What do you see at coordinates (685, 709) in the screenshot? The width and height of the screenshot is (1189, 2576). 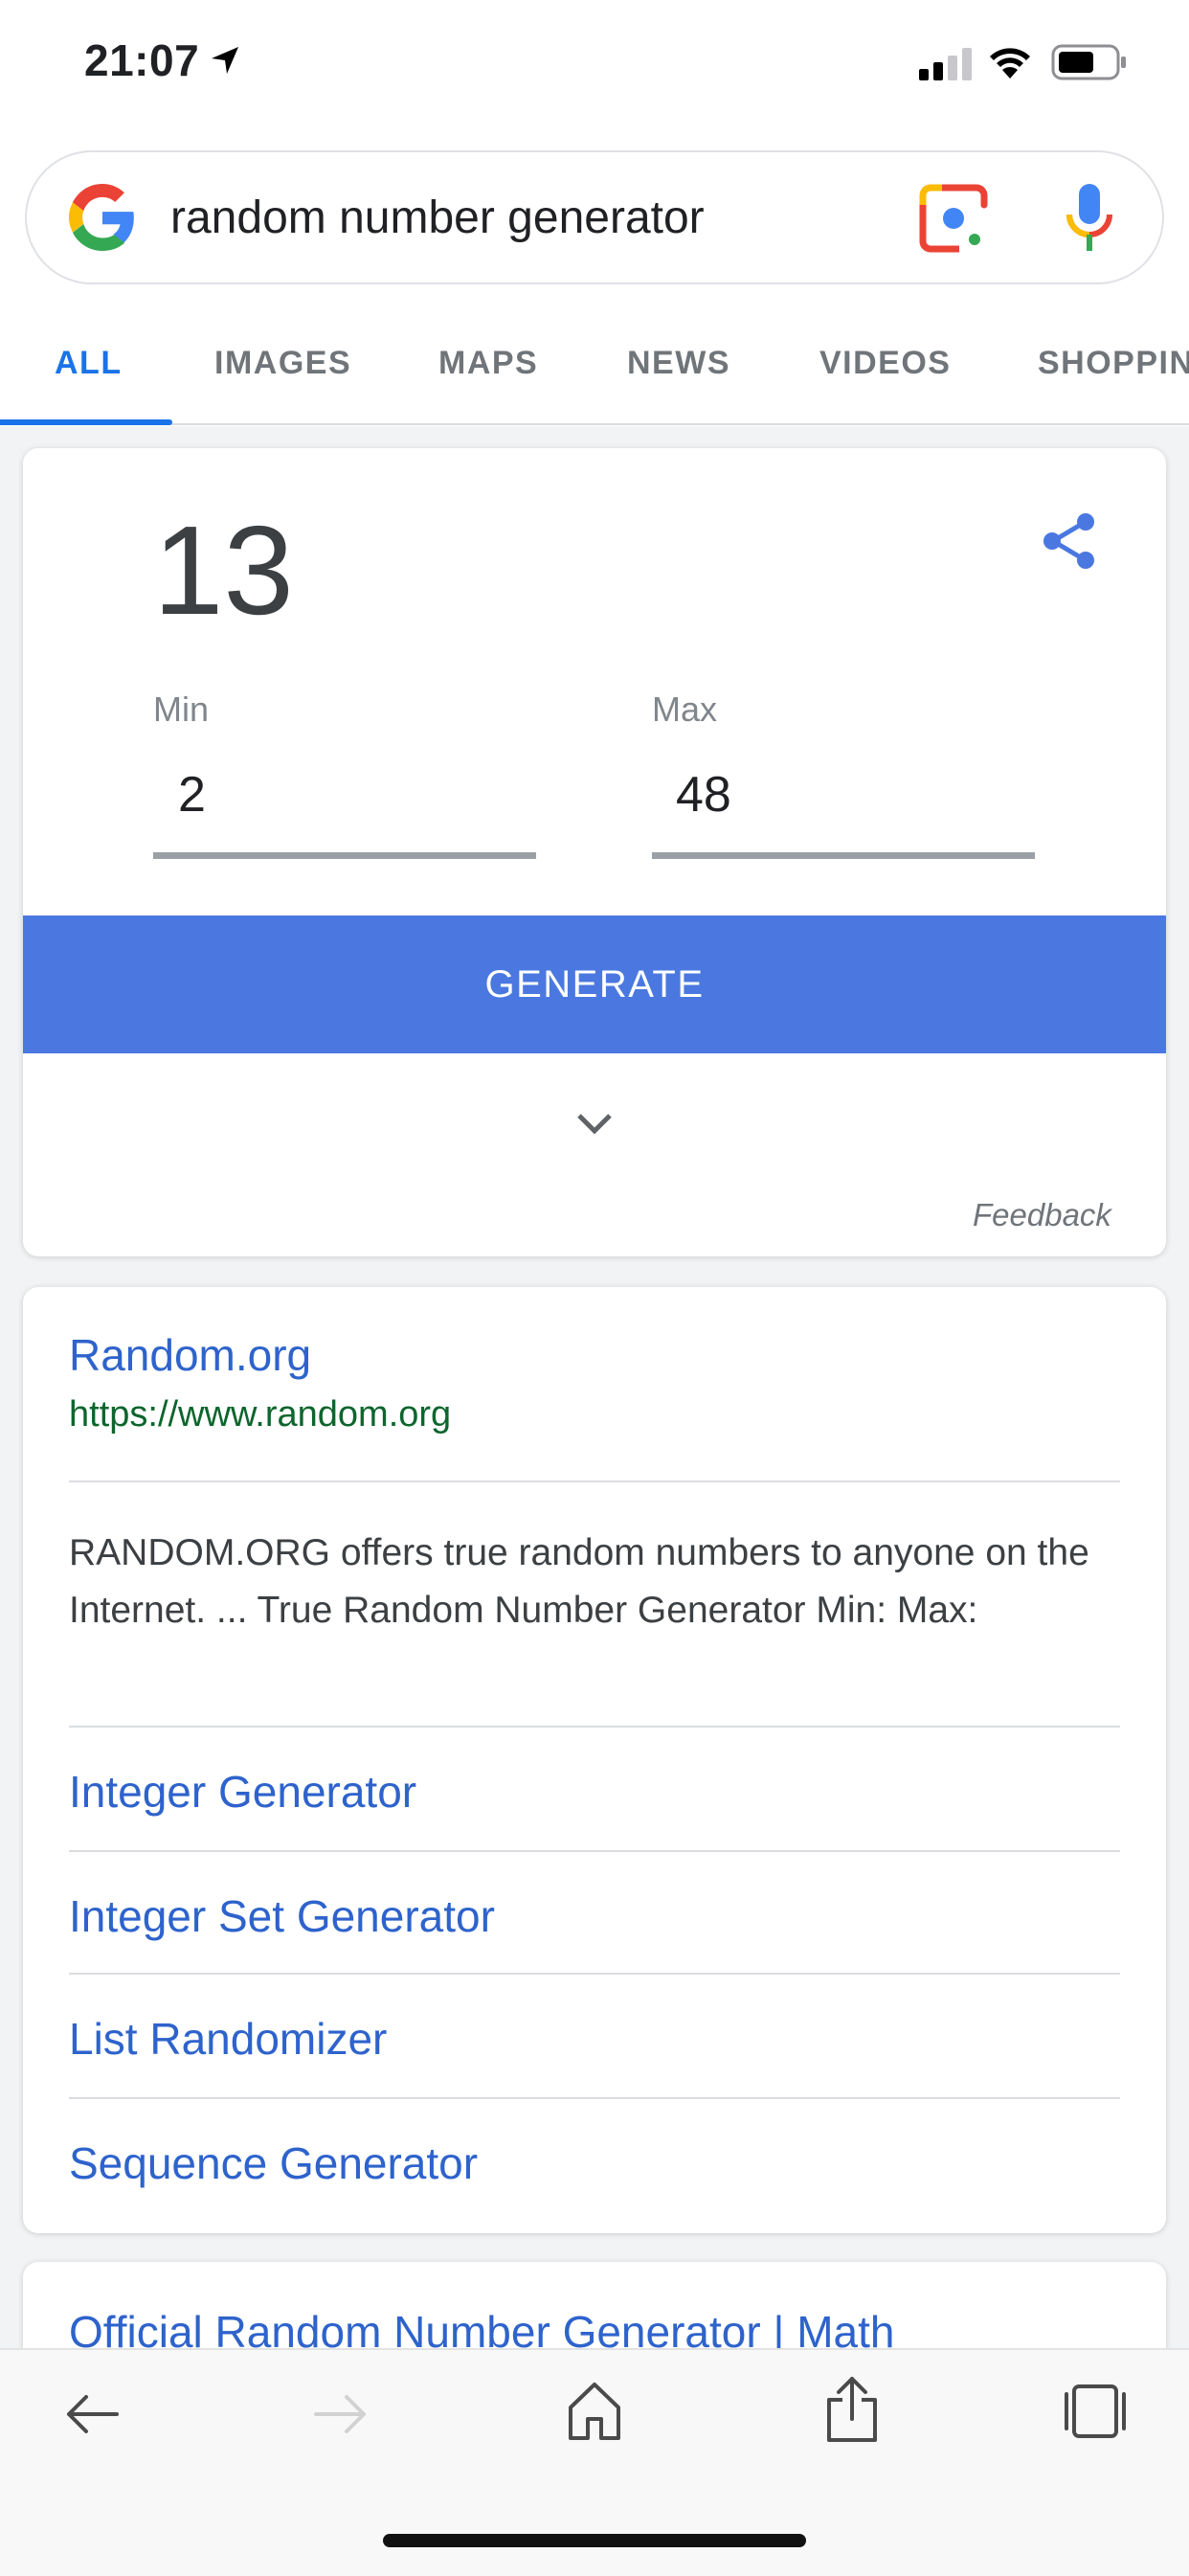 I see `max-label: Max` at bounding box center [685, 709].